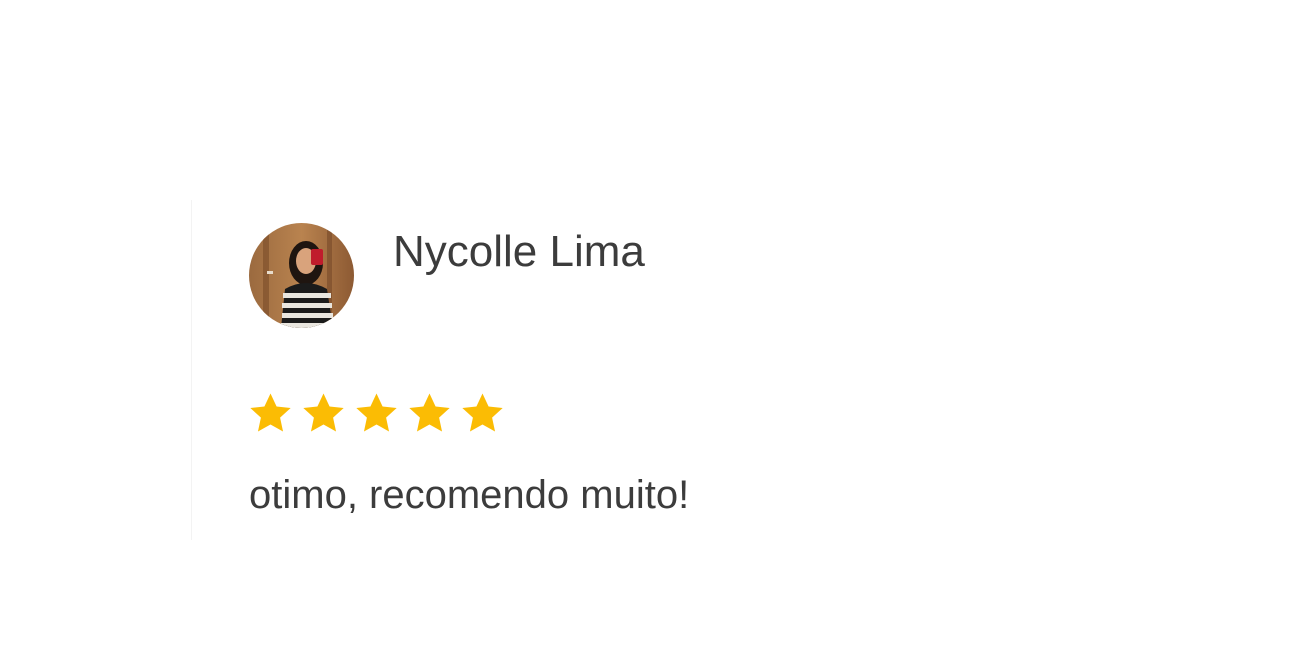 This screenshot has width=1315, height=659. What do you see at coordinates (469, 495) in the screenshot?
I see `review-text: otimo, recomendo muito!` at bounding box center [469, 495].